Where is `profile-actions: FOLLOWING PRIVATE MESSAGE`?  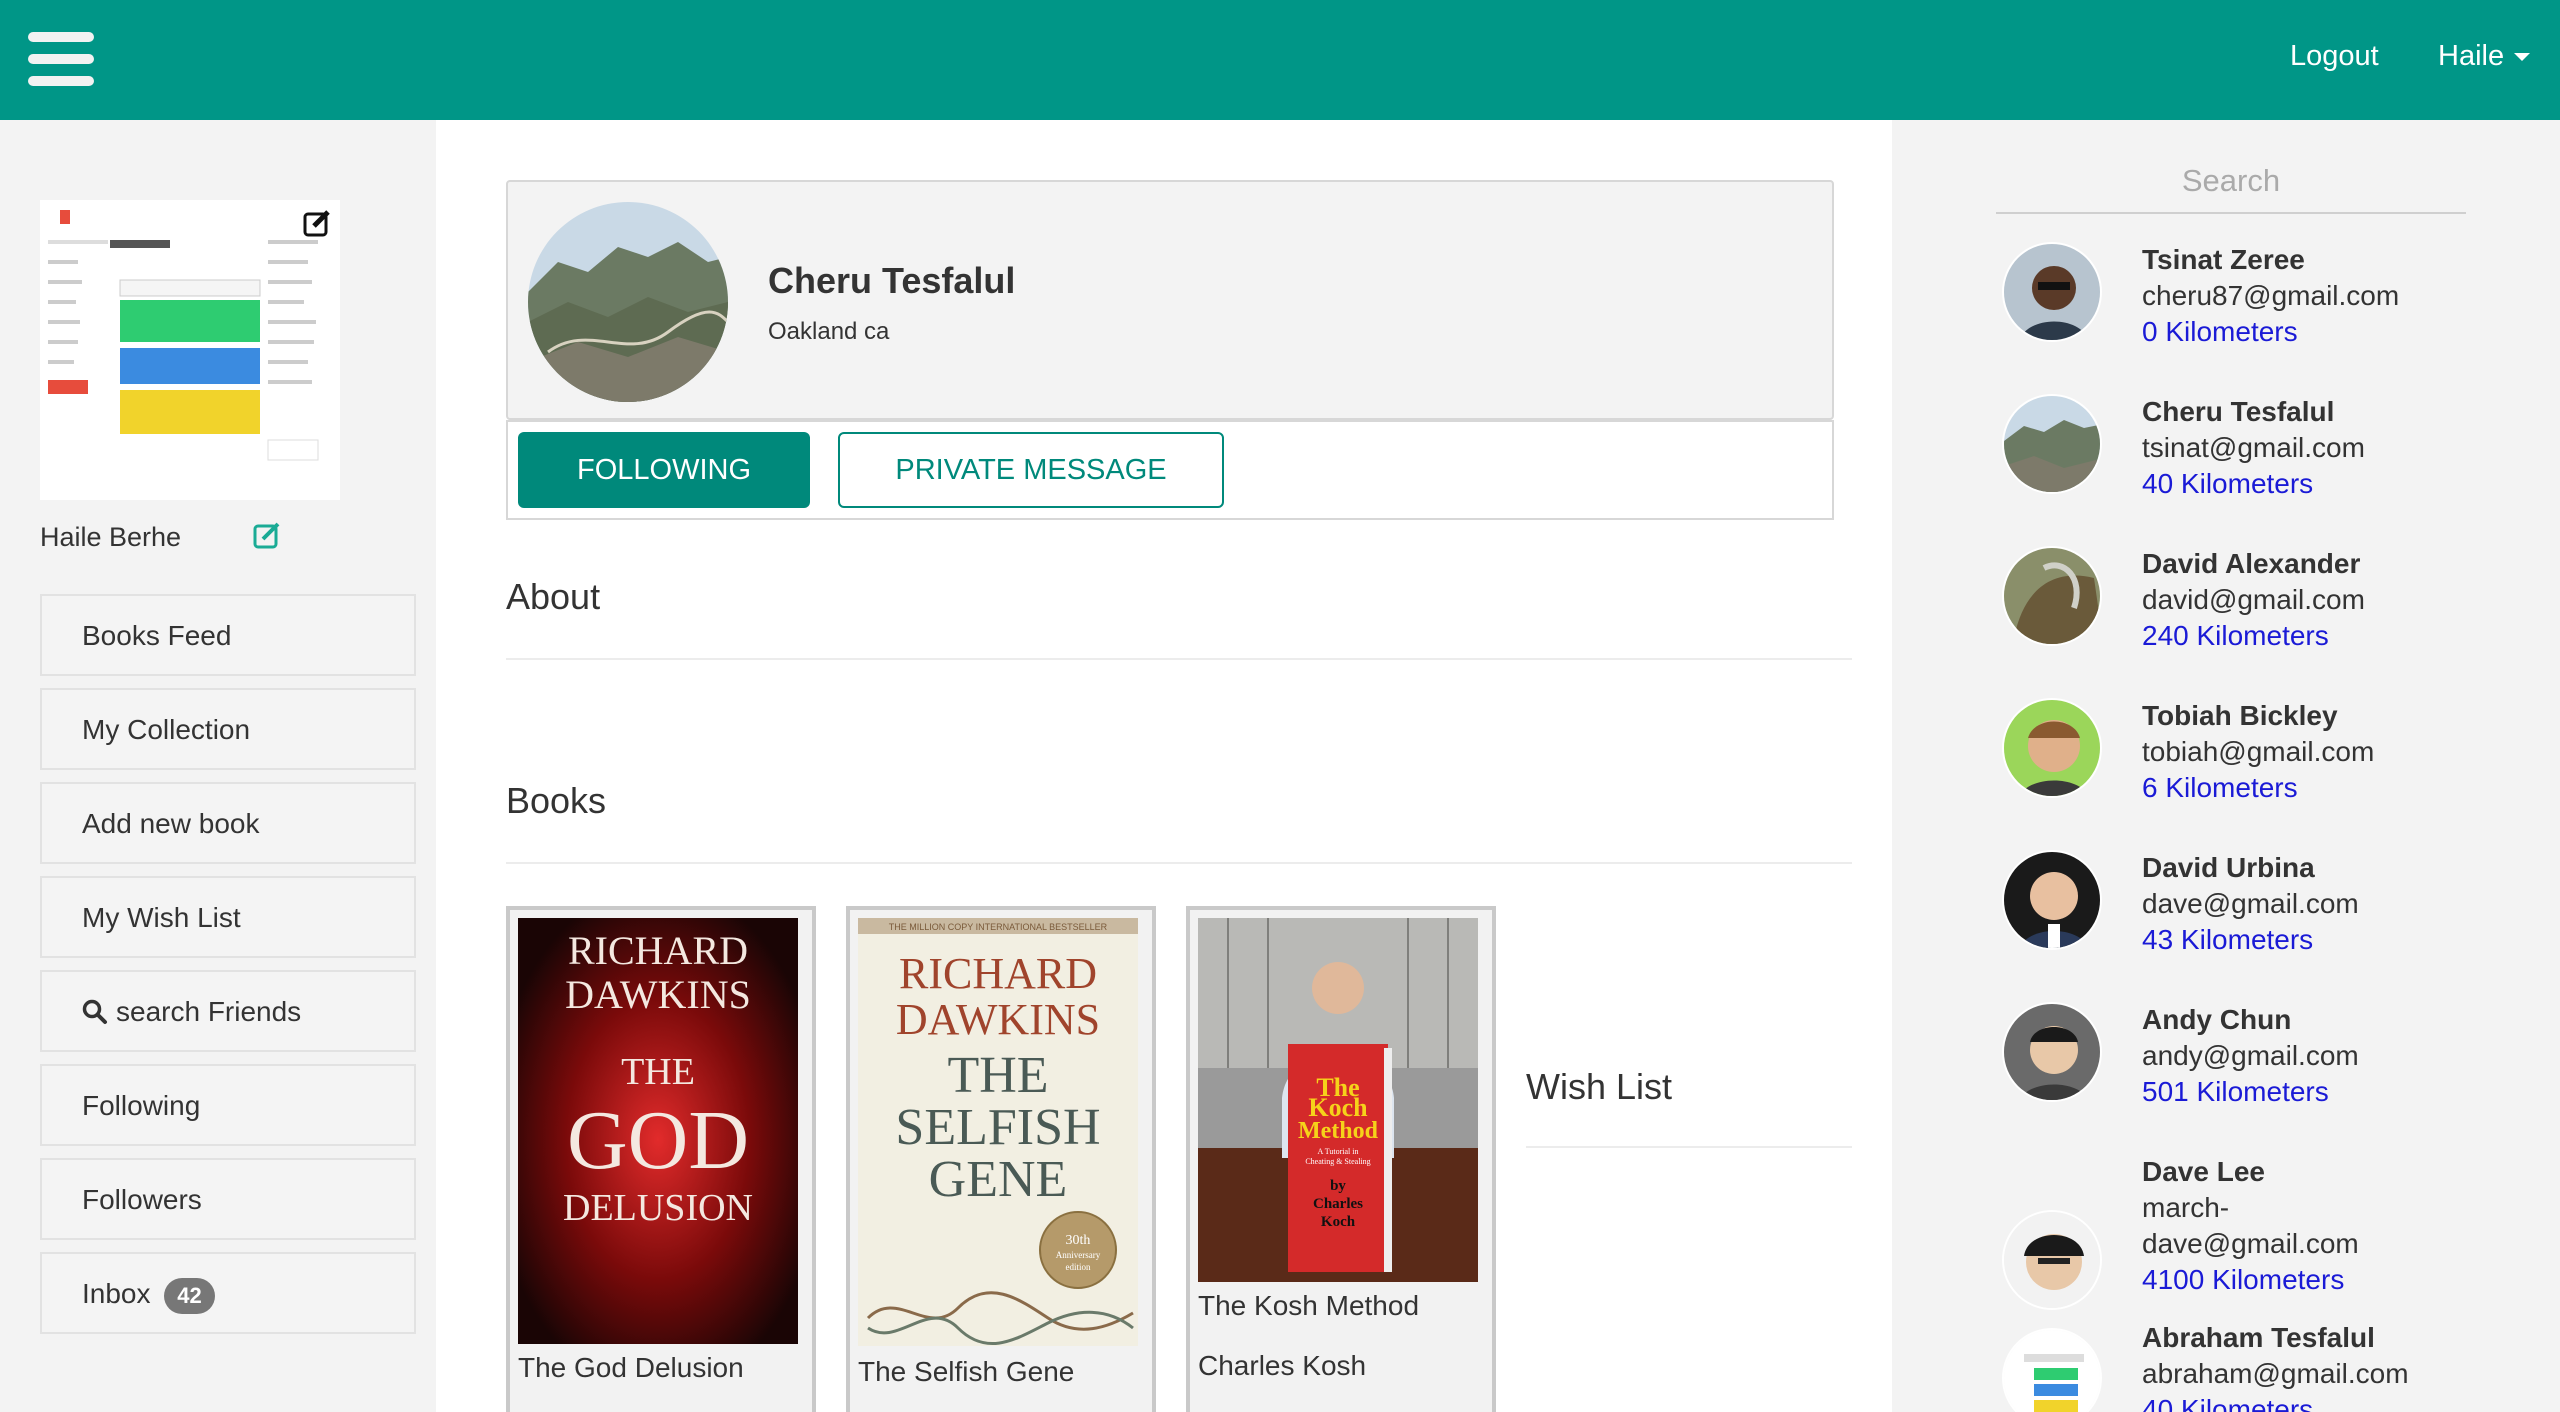
profile-actions: FOLLOWING PRIVATE MESSAGE is located at coordinates (1170, 470).